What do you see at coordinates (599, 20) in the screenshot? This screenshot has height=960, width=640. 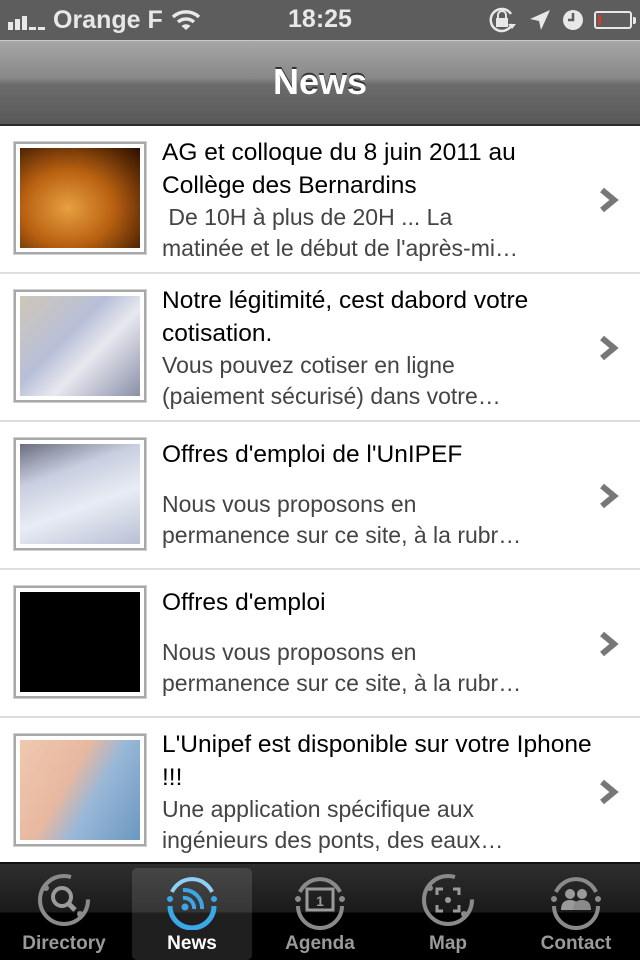 I see `battery-level` at bounding box center [599, 20].